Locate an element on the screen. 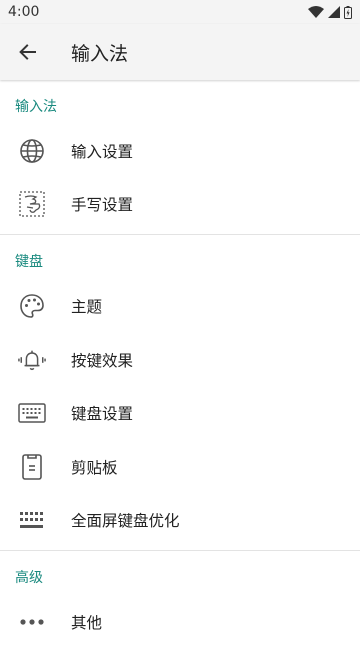 The image size is (360, 649). keyboard-icon is located at coordinates (32, 413).